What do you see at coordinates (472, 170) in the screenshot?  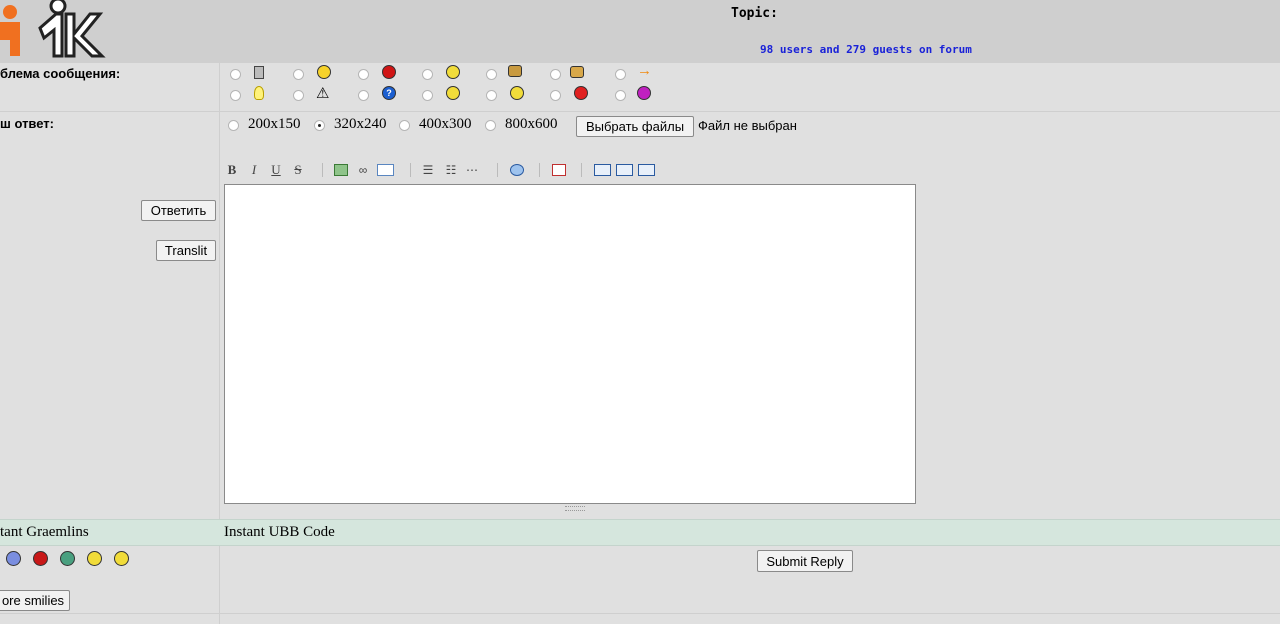 I see `list-item-icon: ⋯` at bounding box center [472, 170].